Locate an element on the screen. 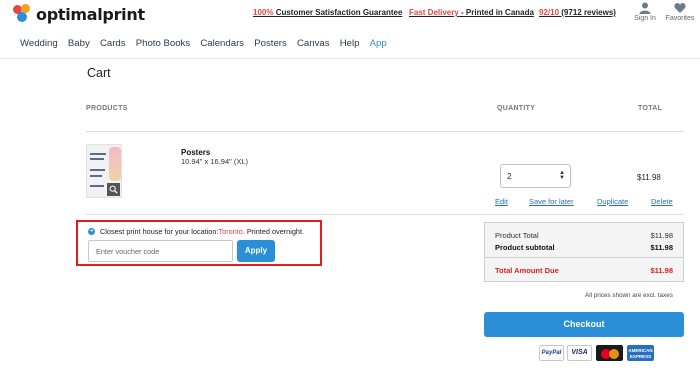  quantity-value: 2 is located at coordinates (509, 176).